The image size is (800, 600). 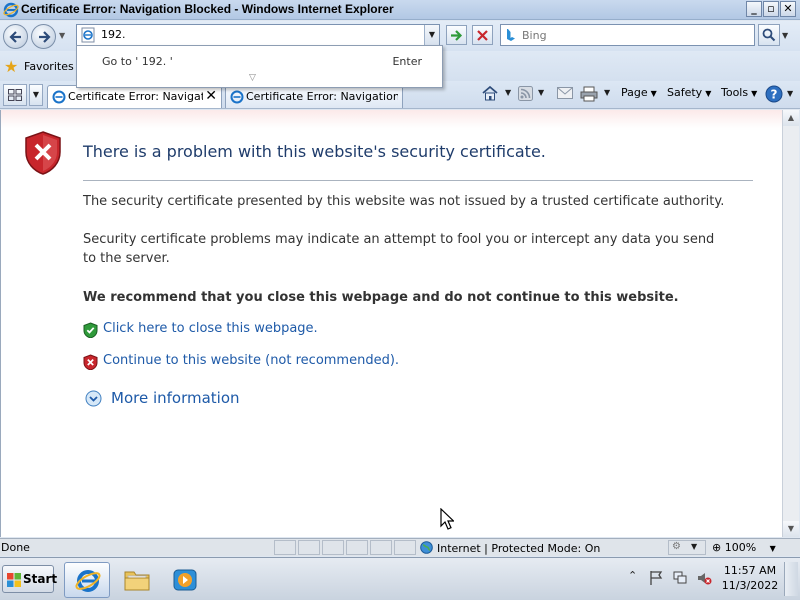 What do you see at coordinates (790, 93) in the screenshot?
I see `help-dropdown-icon: ▼` at bounding box center [790, 93].